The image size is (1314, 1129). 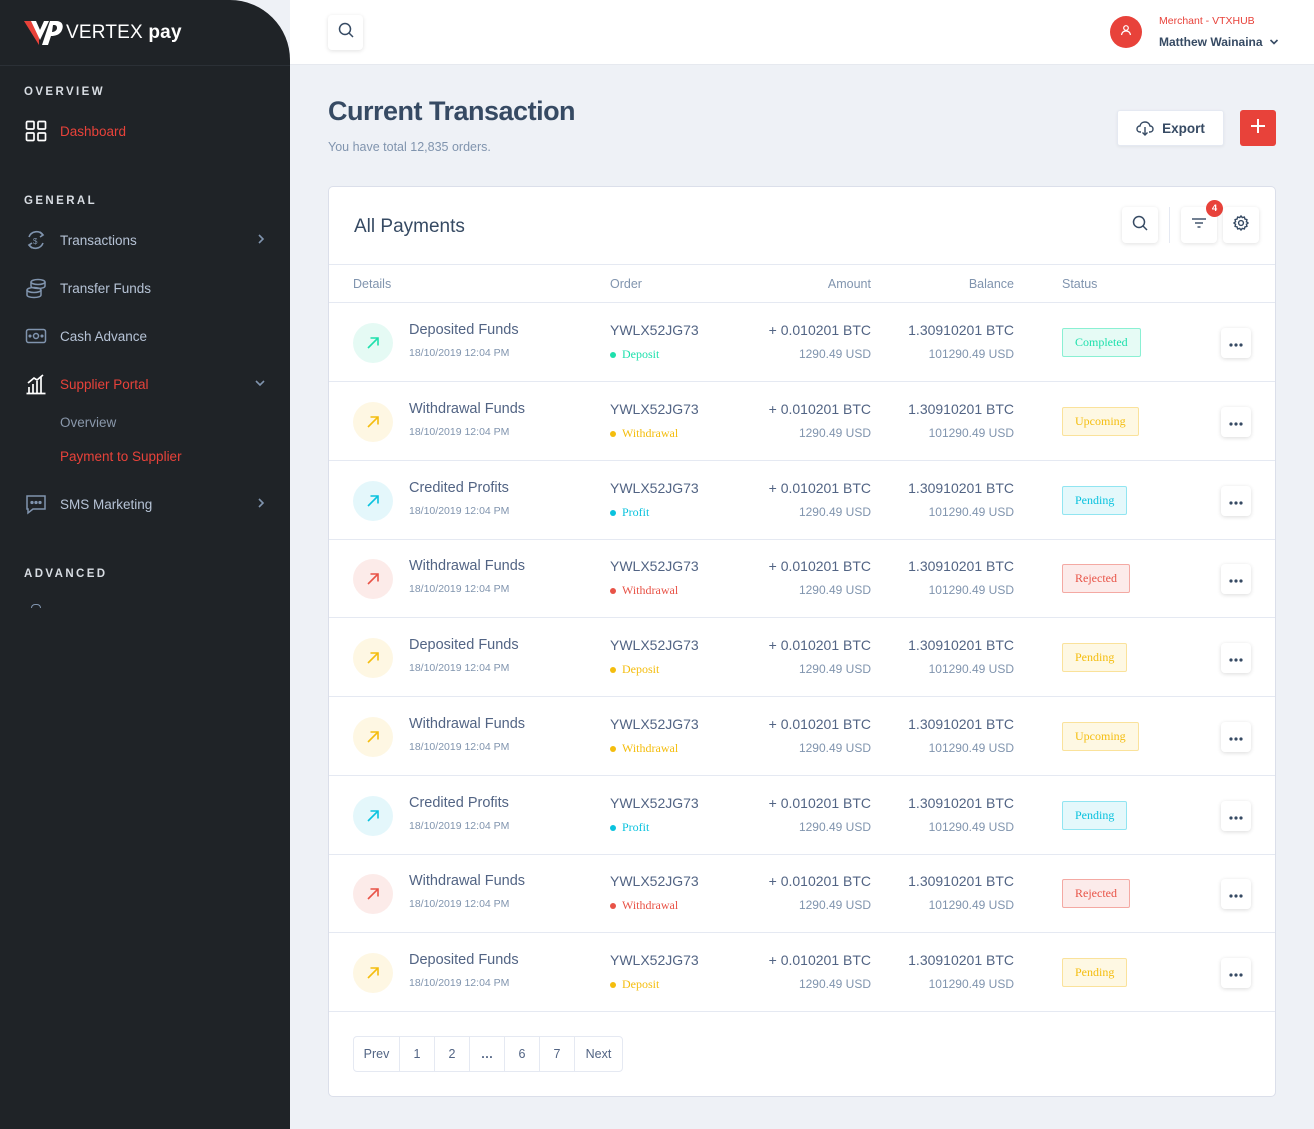 I want to click on chevron-right-icon, so click(x=261, y=504).